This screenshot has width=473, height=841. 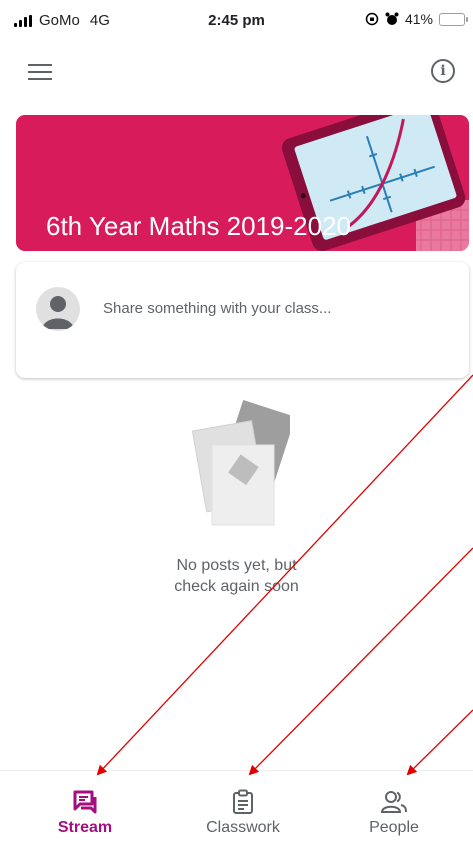 What do you see at coordinates (58, 309) in the screenshot?
I see `avatar` at bounding box center [58, 309].